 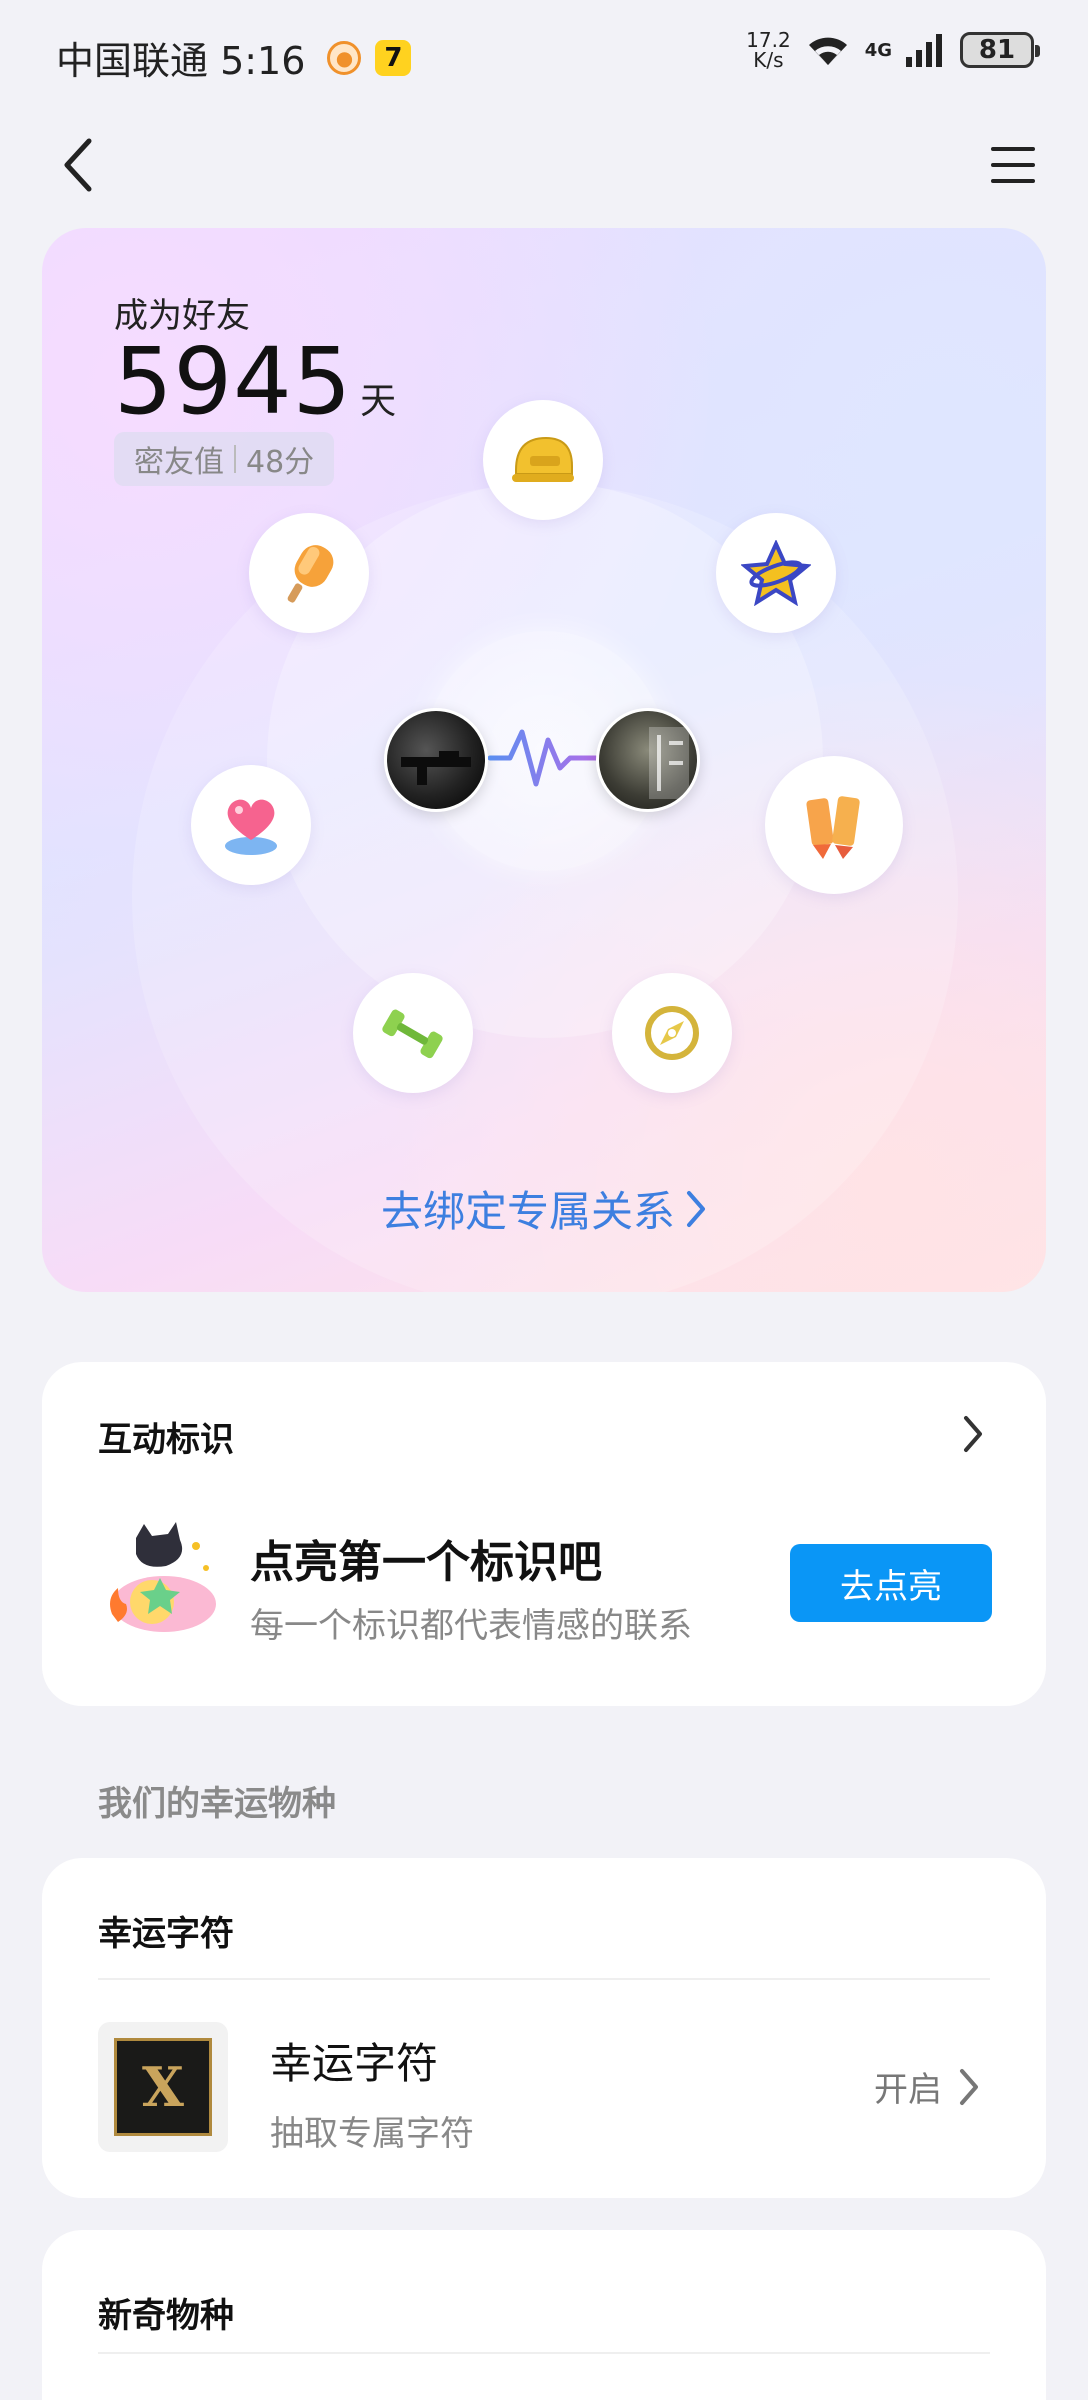 I want to click on star-badge, so click(x=776, y=573).